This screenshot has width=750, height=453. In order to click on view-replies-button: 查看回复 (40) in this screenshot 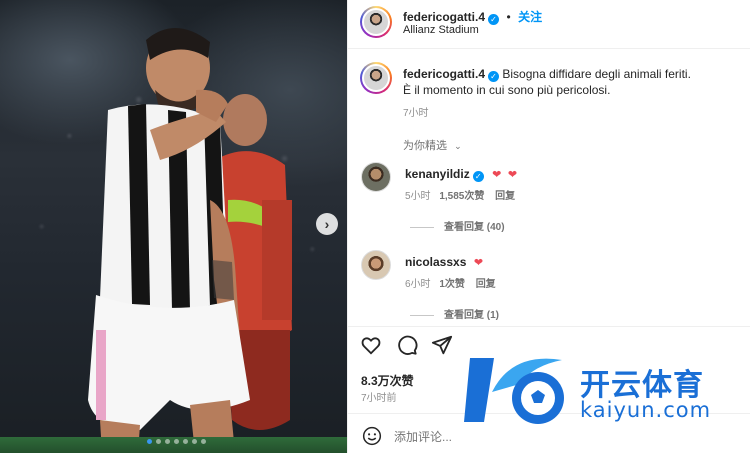, I will do `click(457, 225)`.